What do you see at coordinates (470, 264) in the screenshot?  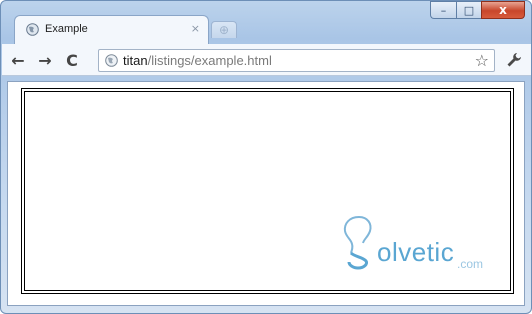 I see `watermark-suffix: .com` at bounding box center [470, 264].